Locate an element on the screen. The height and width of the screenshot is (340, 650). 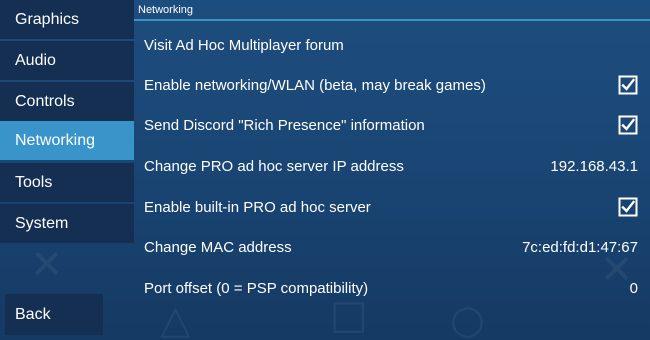
sidebar-item-controls: Controls is located at coordinates (67, 101).